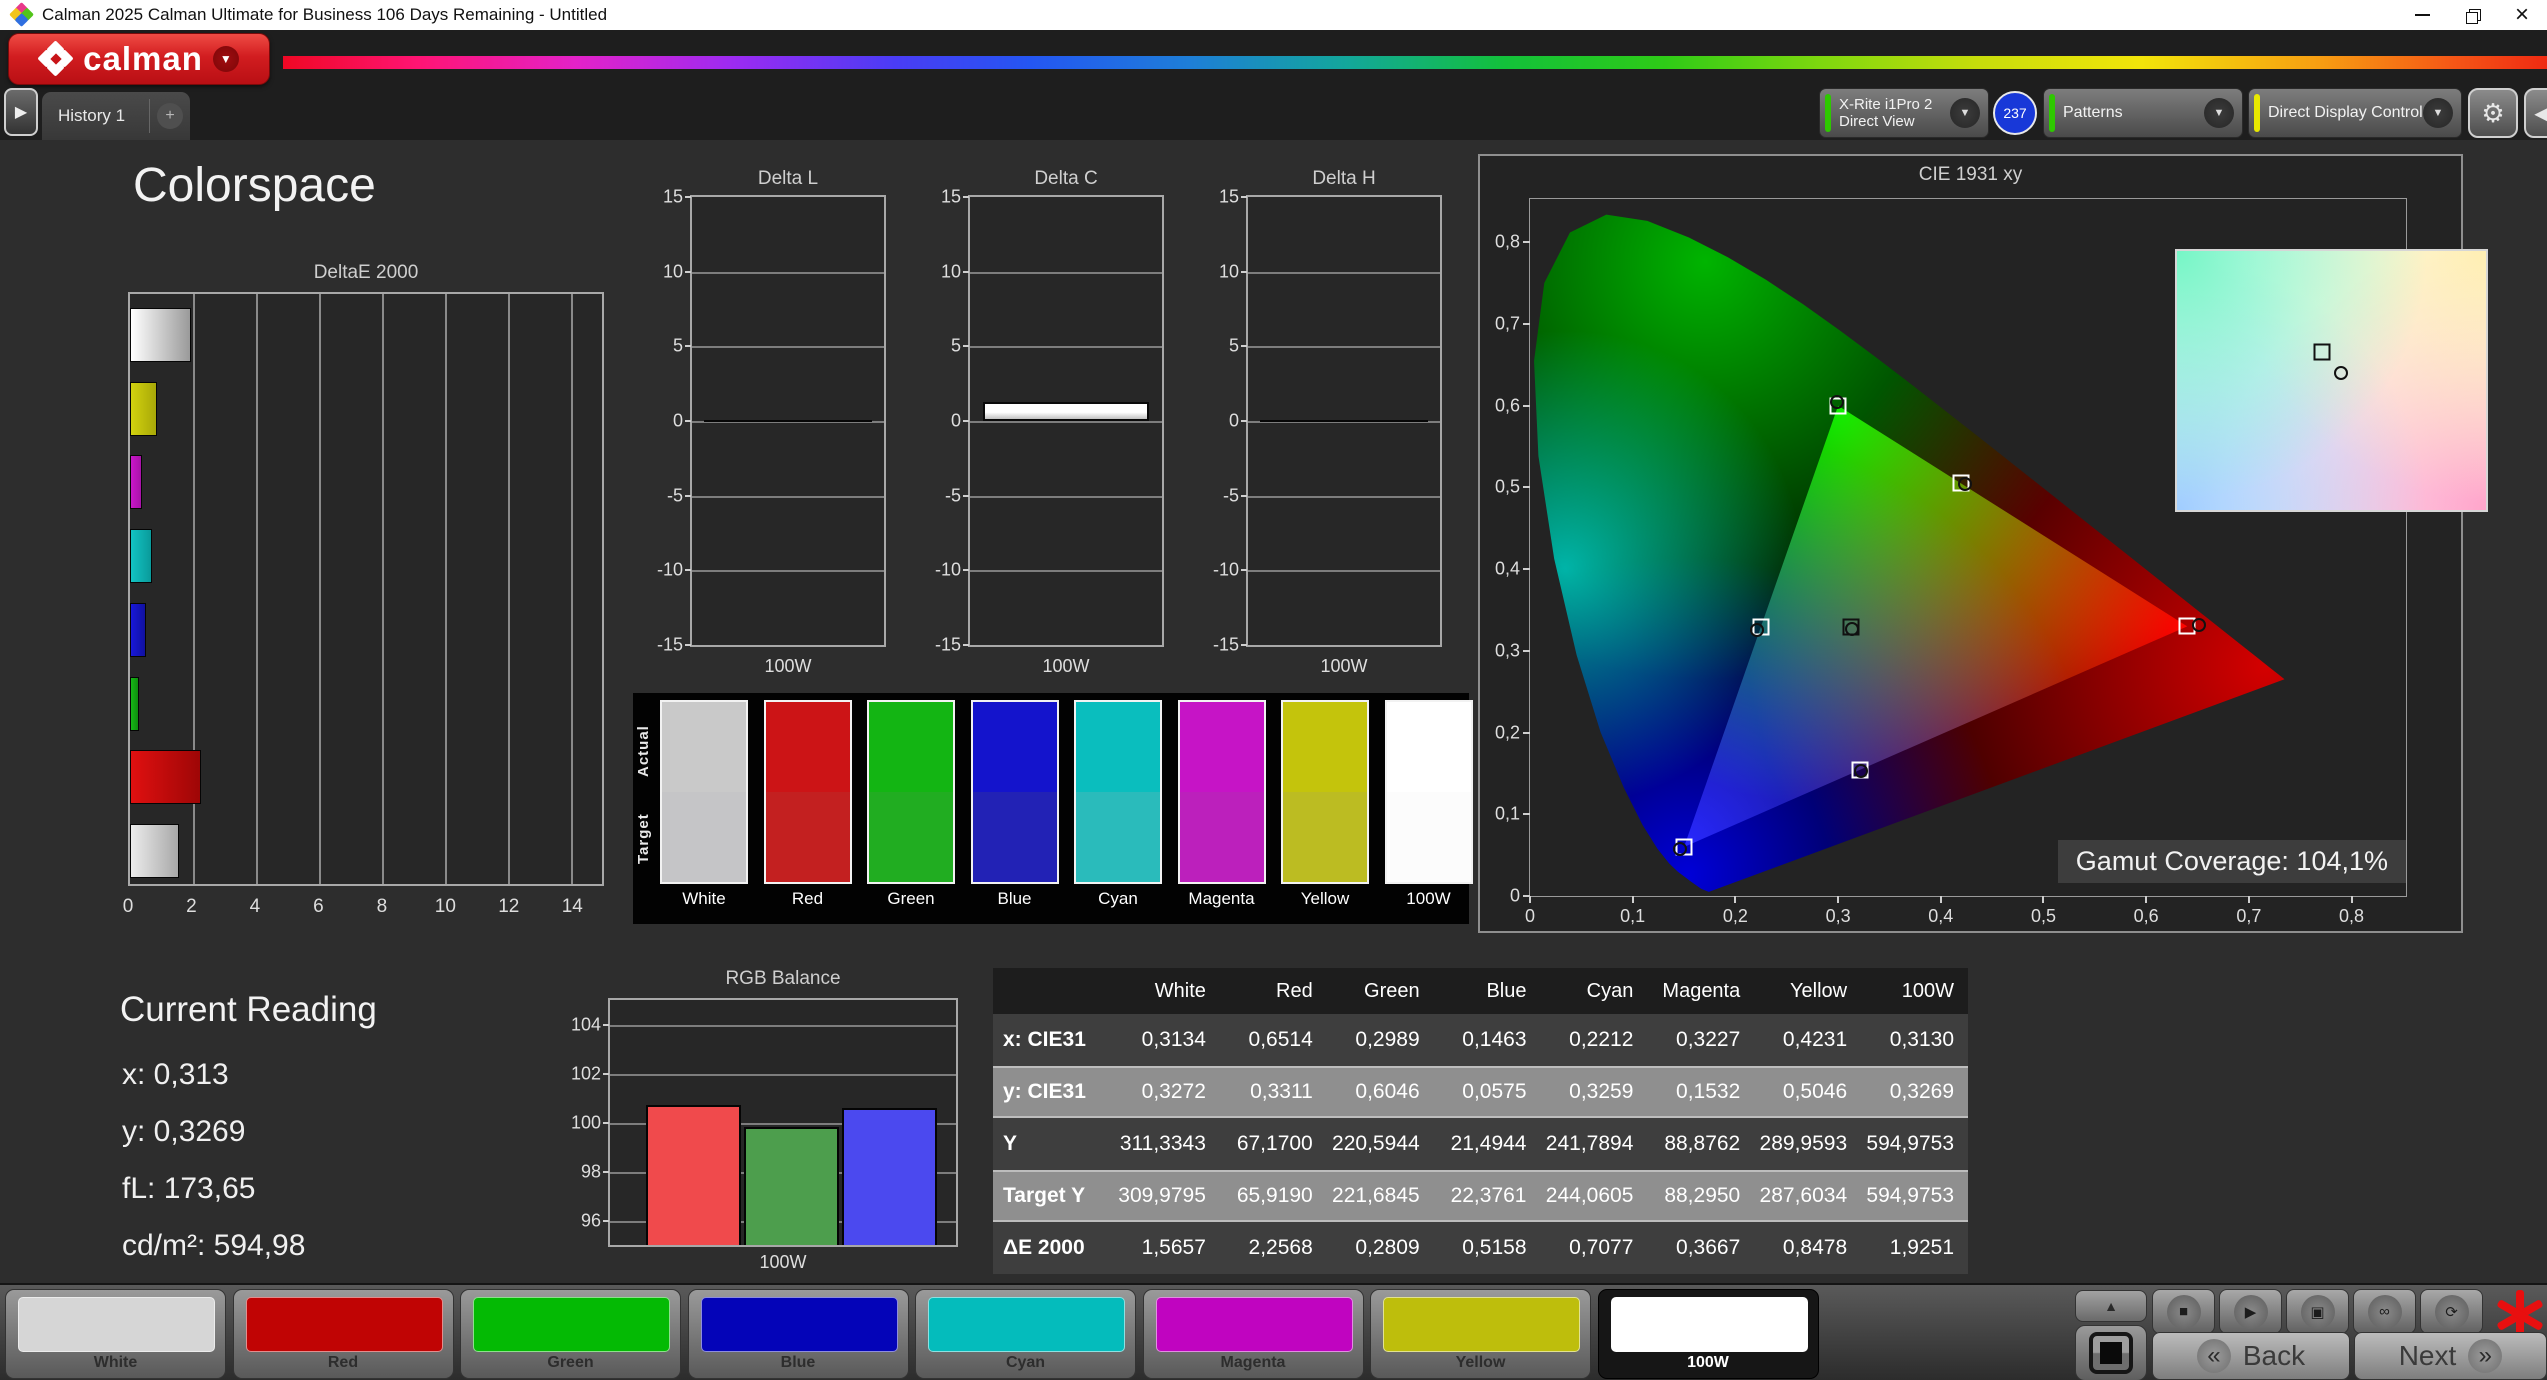 This screenshot has width=2547, height=1380. What do you see at coordinates (1708, 1362) in the screenshot?
I see `pattern-label: 100W` at bounding box center [1708, 1362].